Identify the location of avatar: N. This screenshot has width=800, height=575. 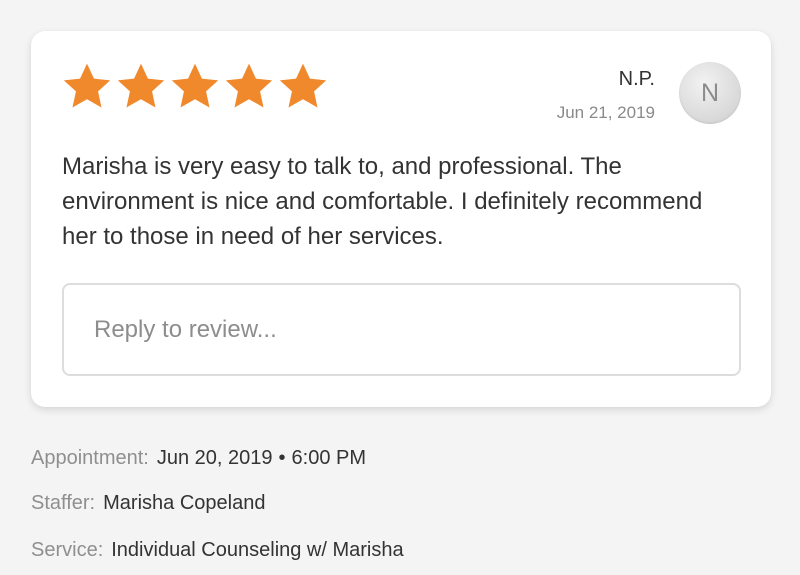
(710, 93).